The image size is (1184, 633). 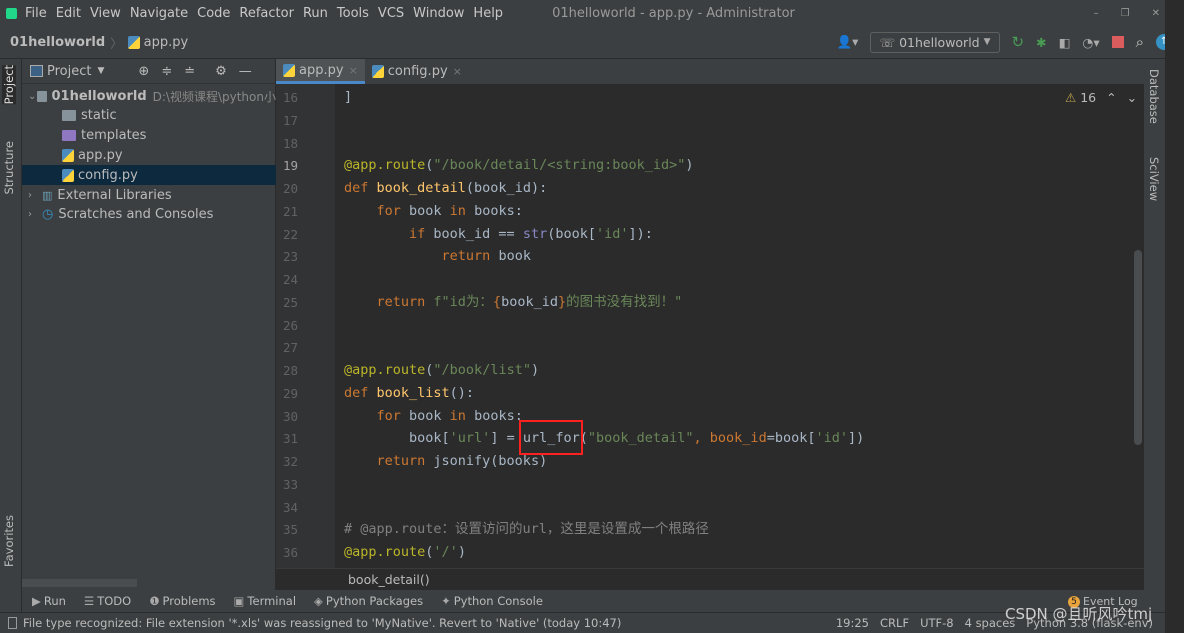 I want to click on favorites-tool-tab: Favorites, so click(x=9, y=541).